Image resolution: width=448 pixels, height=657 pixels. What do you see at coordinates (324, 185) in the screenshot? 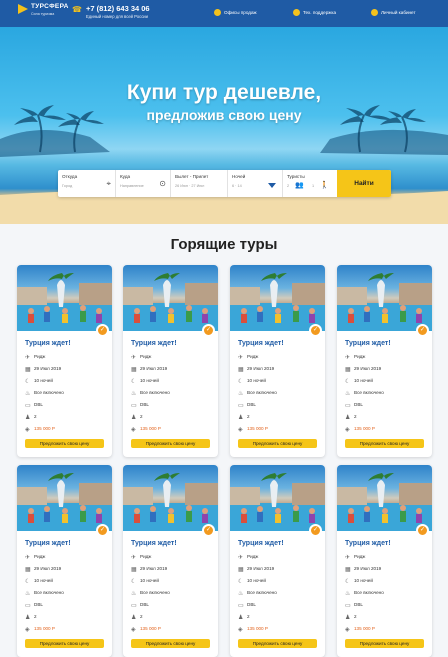
I see `child-icon: 🚶` at bounding box center [324, 185].